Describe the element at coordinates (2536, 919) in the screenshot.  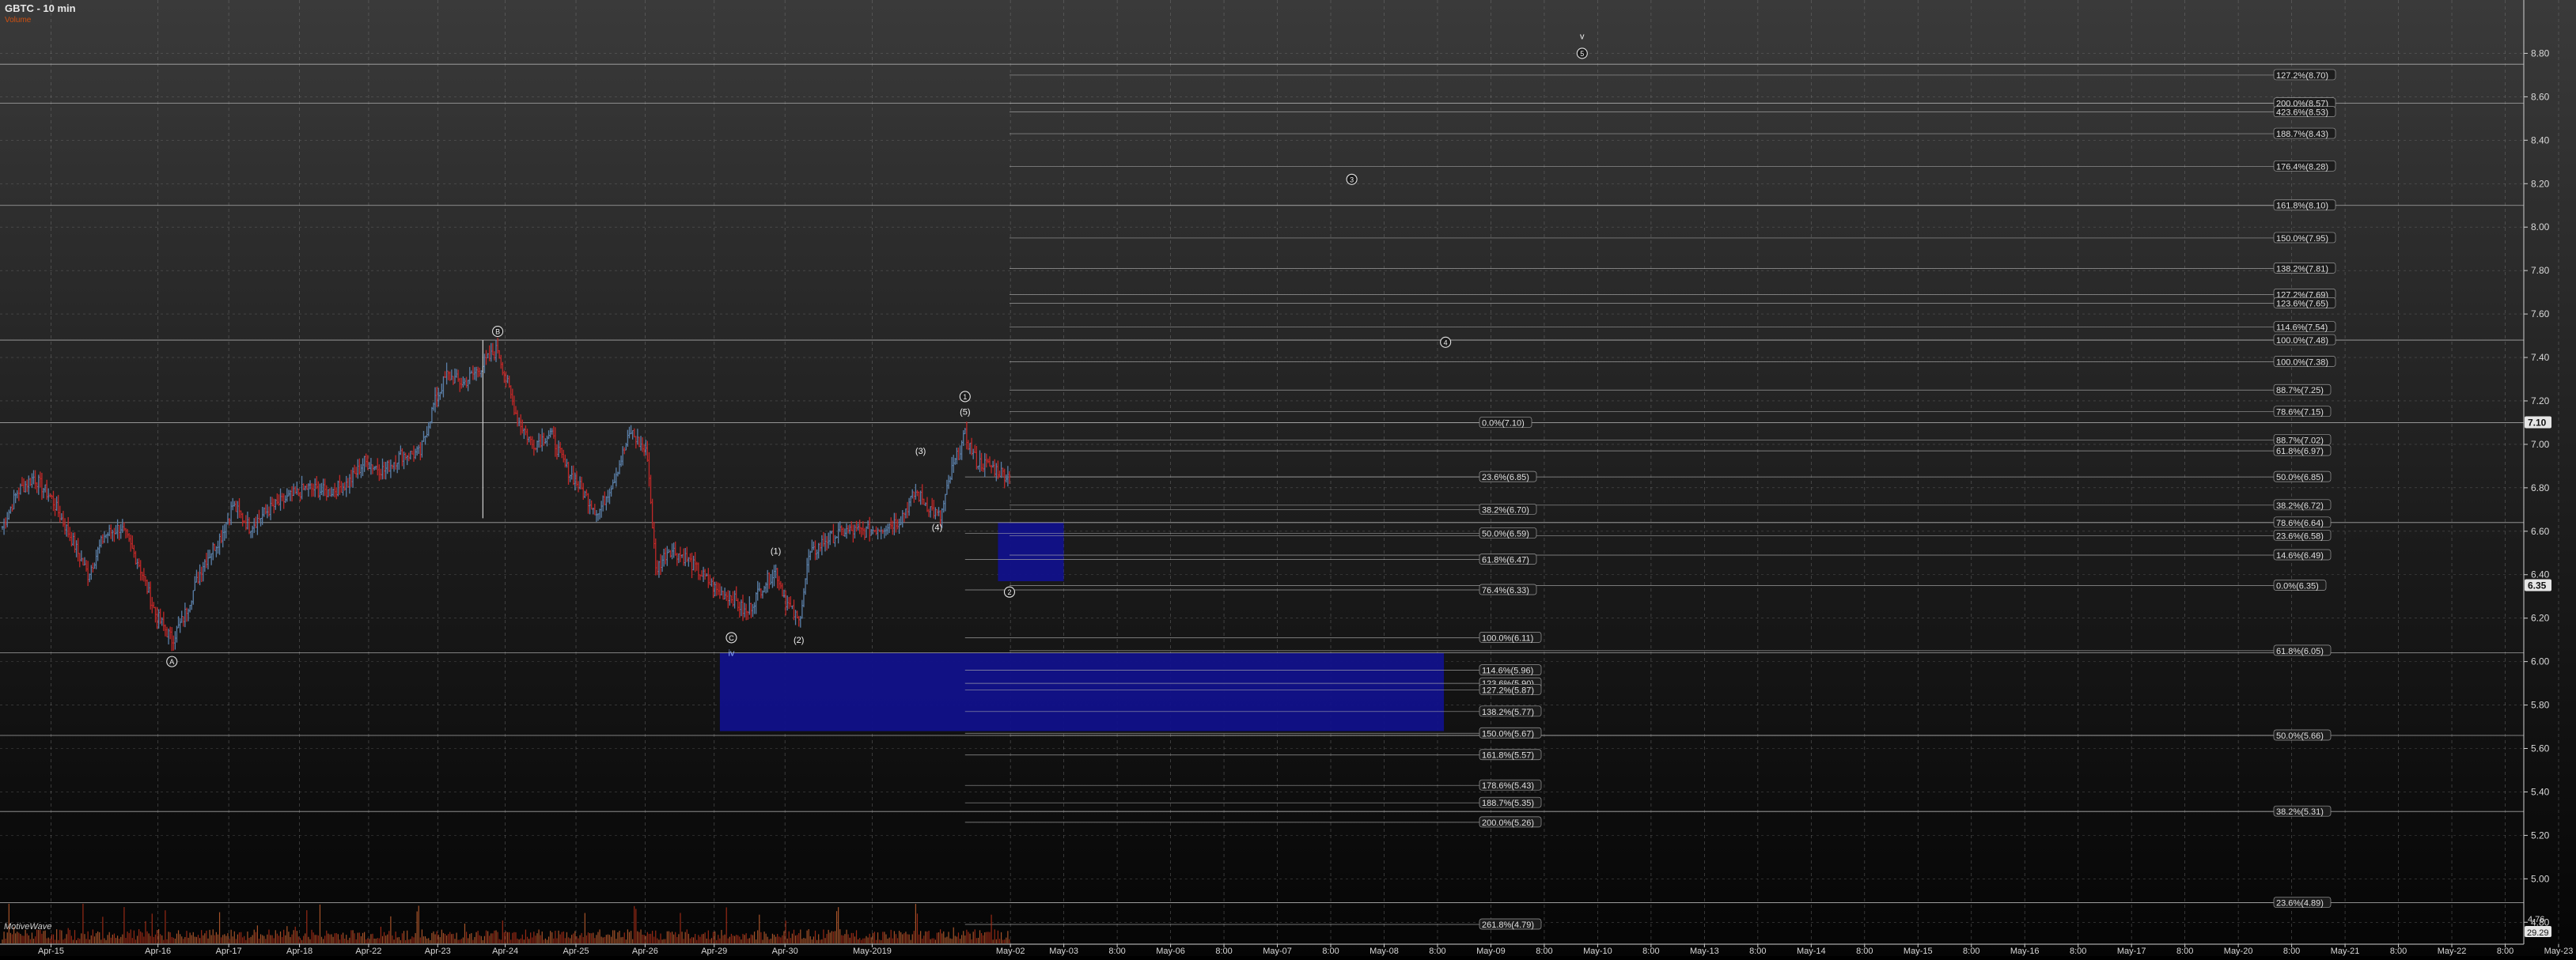
I see `price-tag-bottom: 4.76` at that location.